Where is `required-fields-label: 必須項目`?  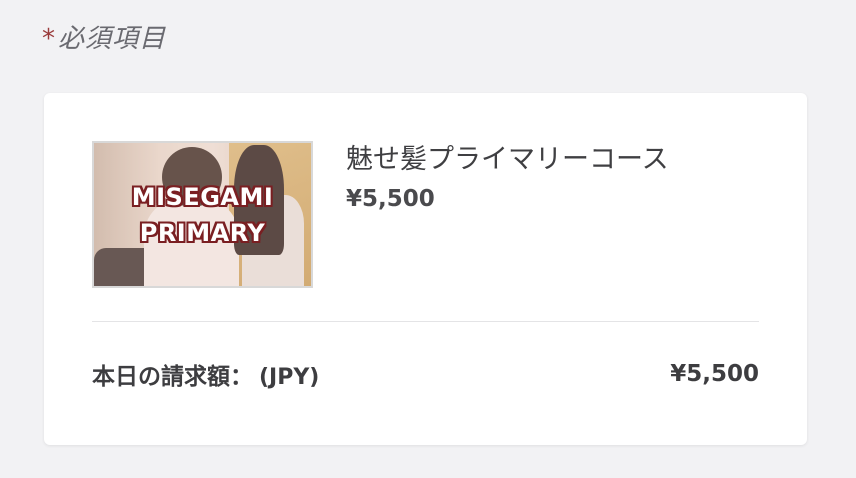
required-fields-label: 必須項目 is located at coordinates (112, 39).